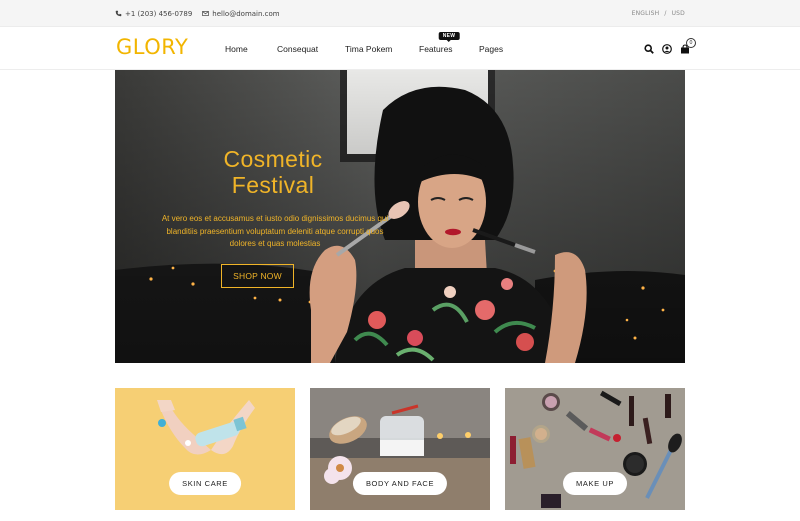 The width and height of the screenshot is (800, 521). I want to click on category-label: SKIN CARE, so click(205, 483).